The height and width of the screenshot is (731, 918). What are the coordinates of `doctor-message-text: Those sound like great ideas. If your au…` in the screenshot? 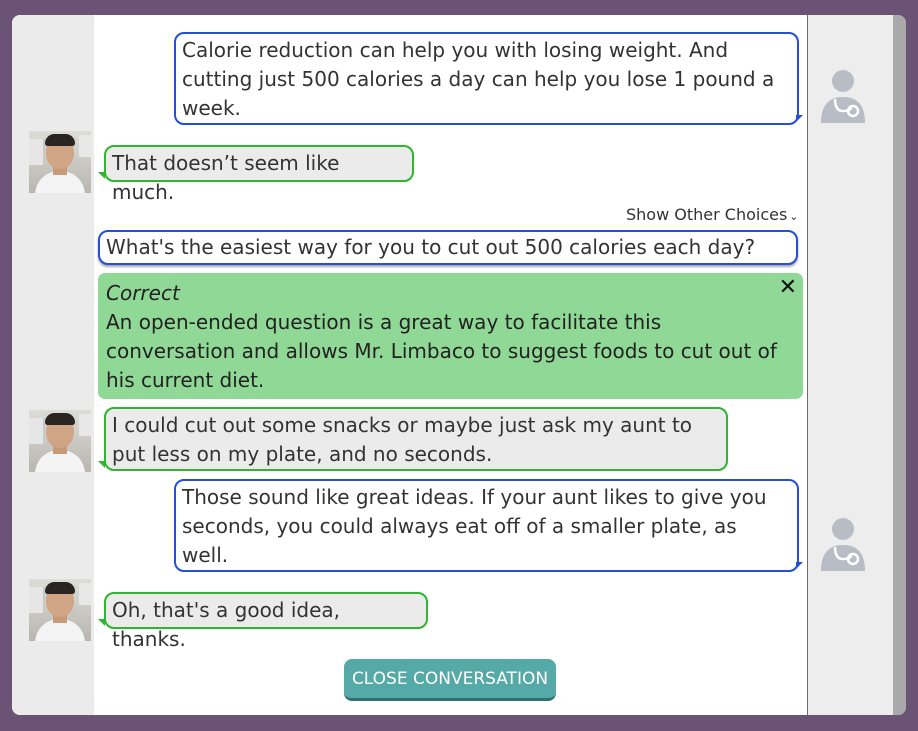 It's located at (474, 526).